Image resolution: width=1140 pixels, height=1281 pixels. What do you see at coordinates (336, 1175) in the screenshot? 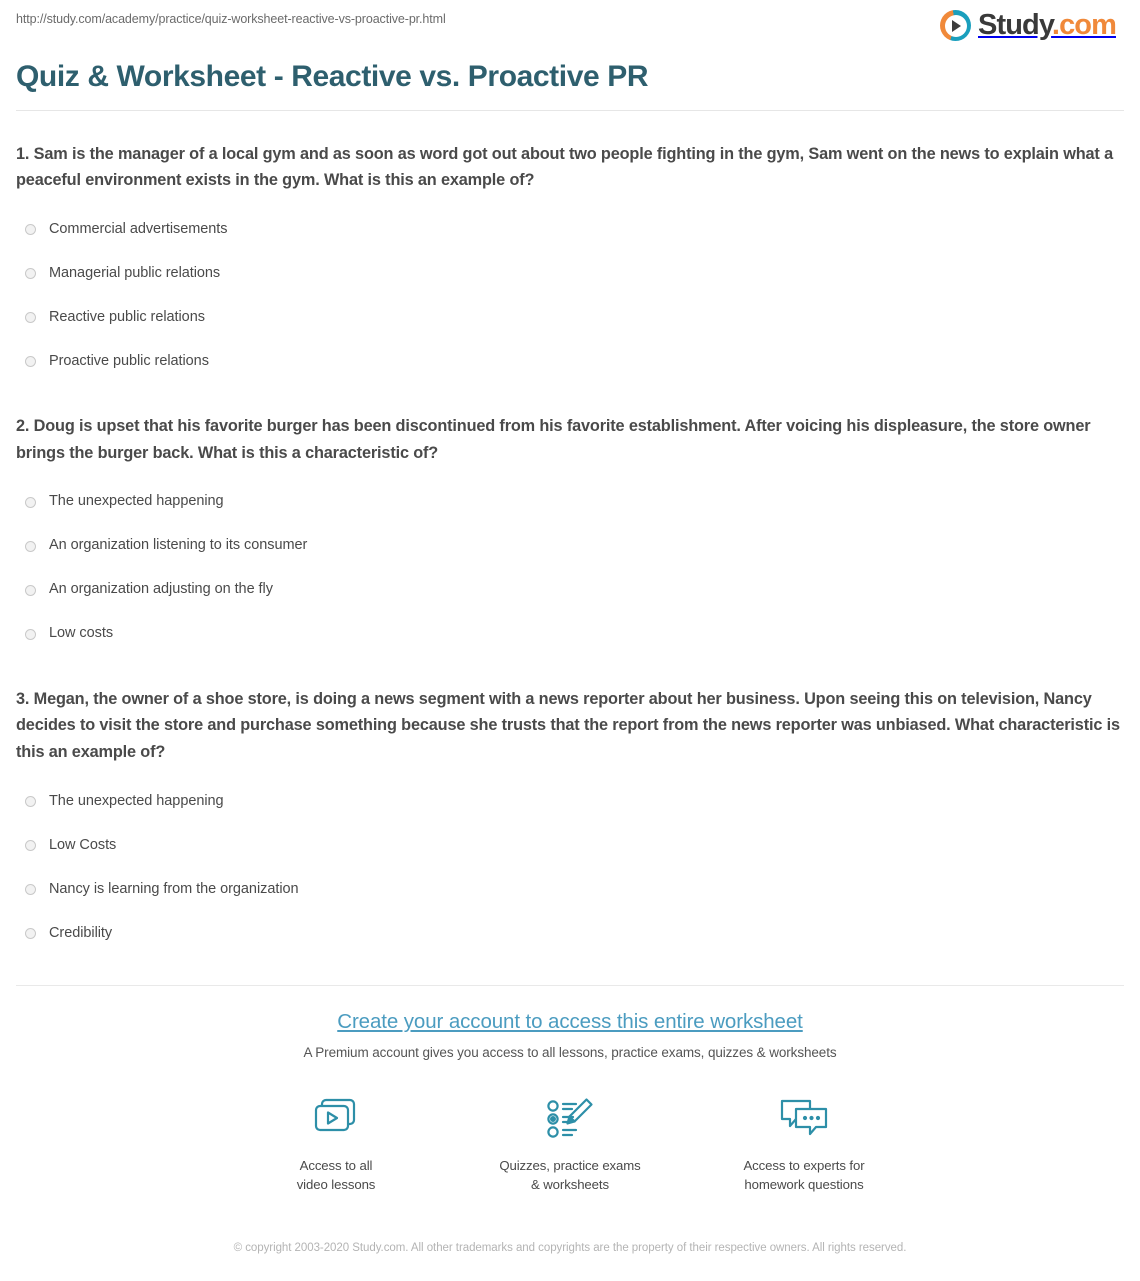
I see `feature-label: Access to all video lessons` at bounding box center [336, 1175].